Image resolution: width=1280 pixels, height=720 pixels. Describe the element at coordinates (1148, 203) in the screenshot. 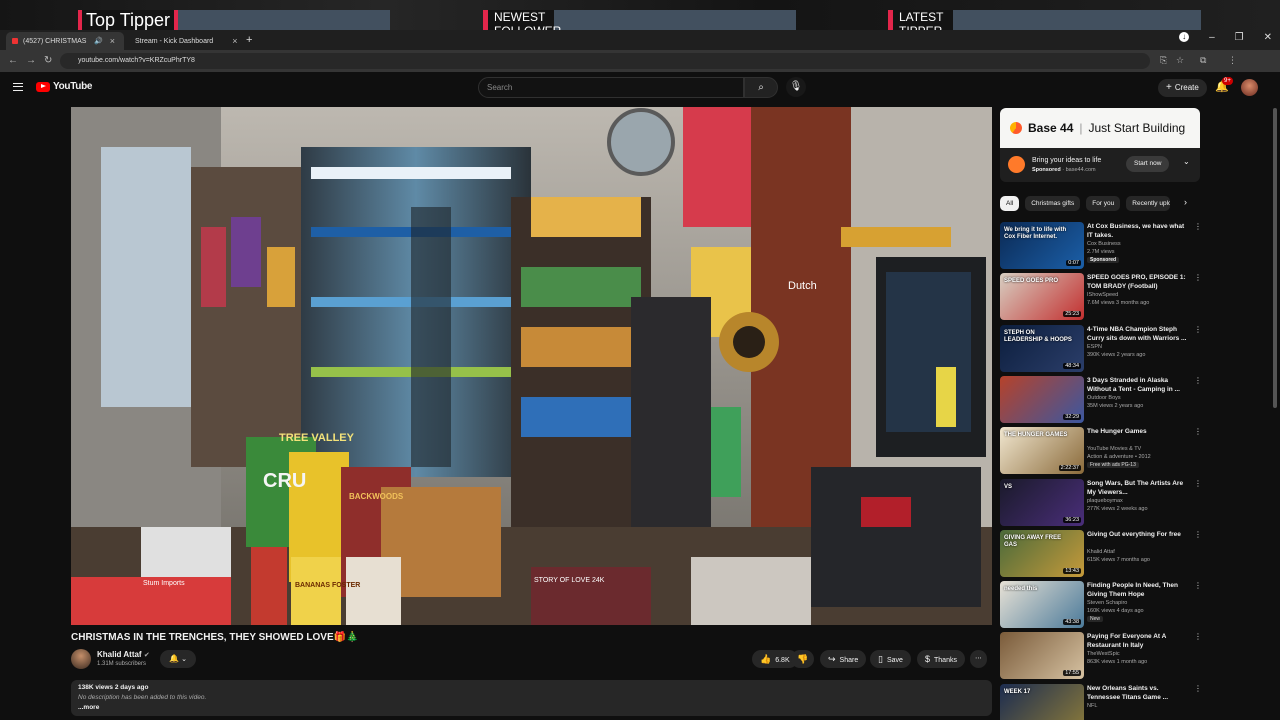

I see `chip-recently-uploaded: Recently uploaded` at that location.